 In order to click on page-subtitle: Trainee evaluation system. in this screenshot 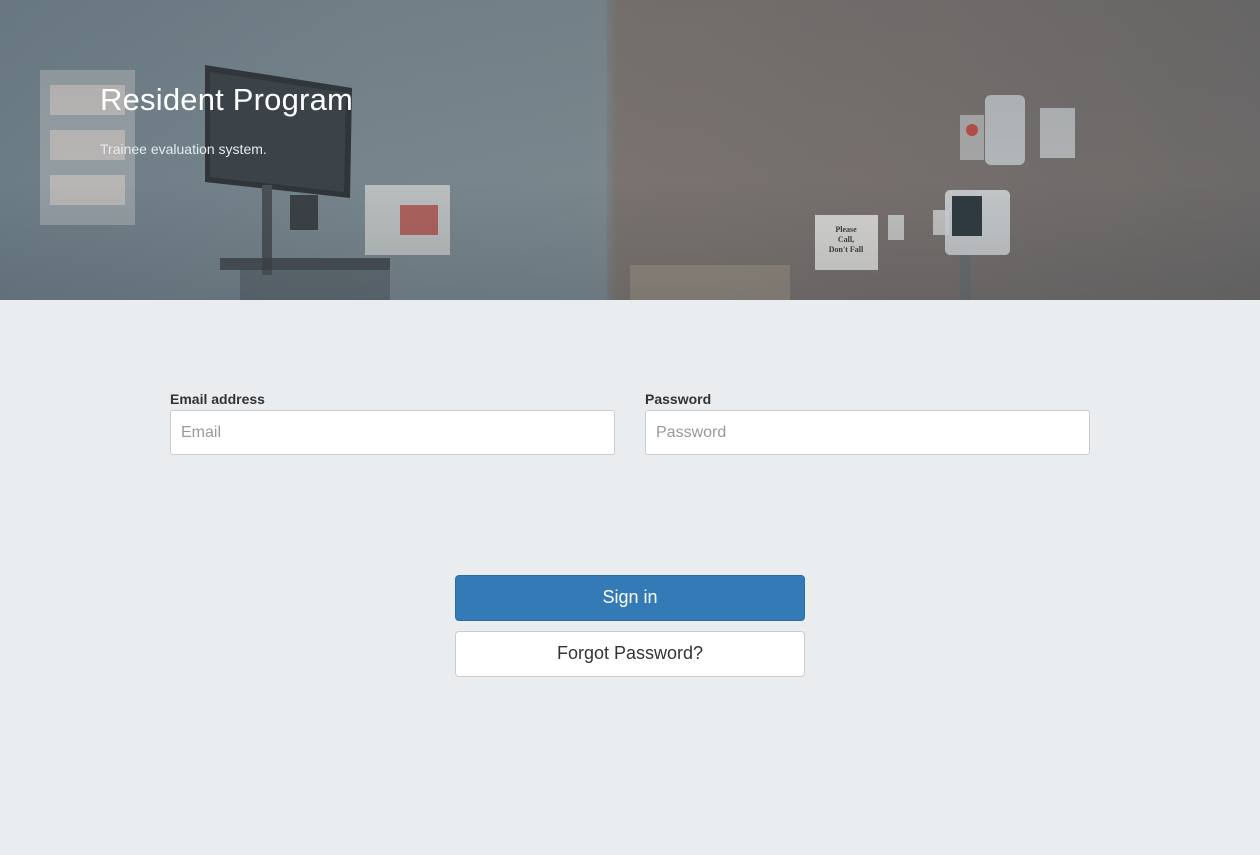, I will do `click(183, 149)`.